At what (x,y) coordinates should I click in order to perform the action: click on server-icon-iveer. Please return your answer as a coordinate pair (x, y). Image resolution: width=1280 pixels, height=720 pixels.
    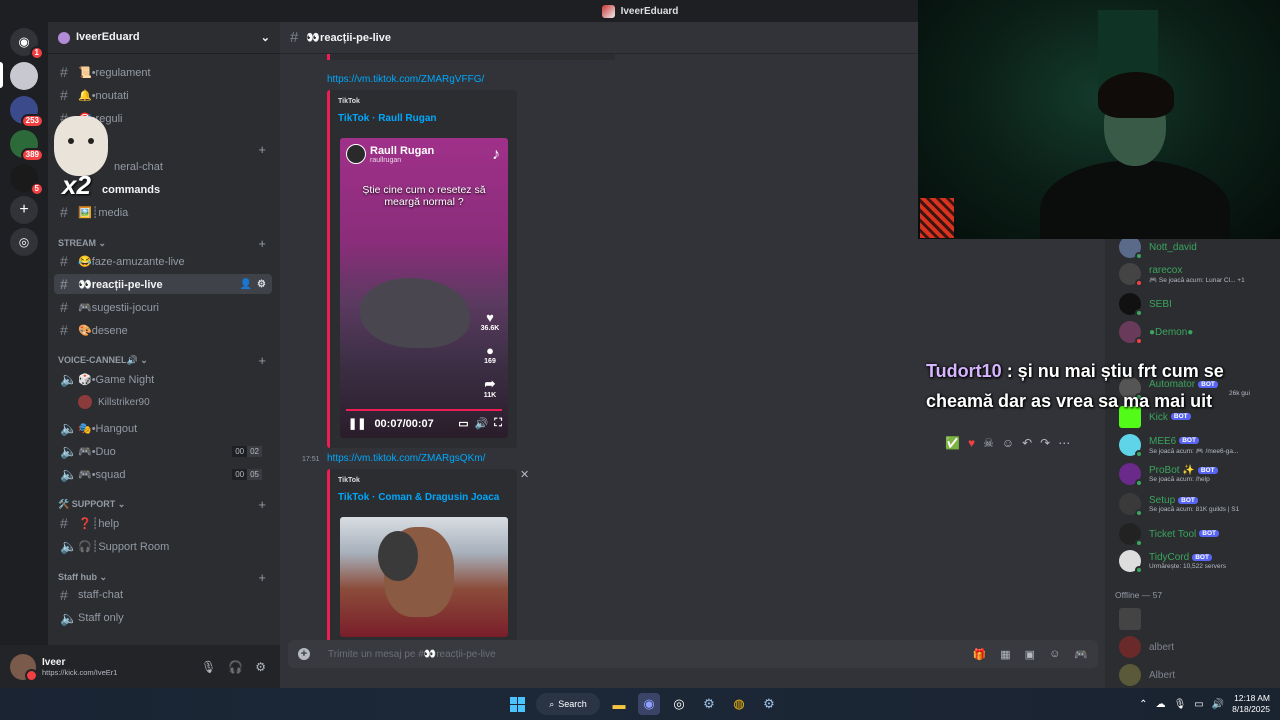
    Looking at the image, I should click on (24, 76).